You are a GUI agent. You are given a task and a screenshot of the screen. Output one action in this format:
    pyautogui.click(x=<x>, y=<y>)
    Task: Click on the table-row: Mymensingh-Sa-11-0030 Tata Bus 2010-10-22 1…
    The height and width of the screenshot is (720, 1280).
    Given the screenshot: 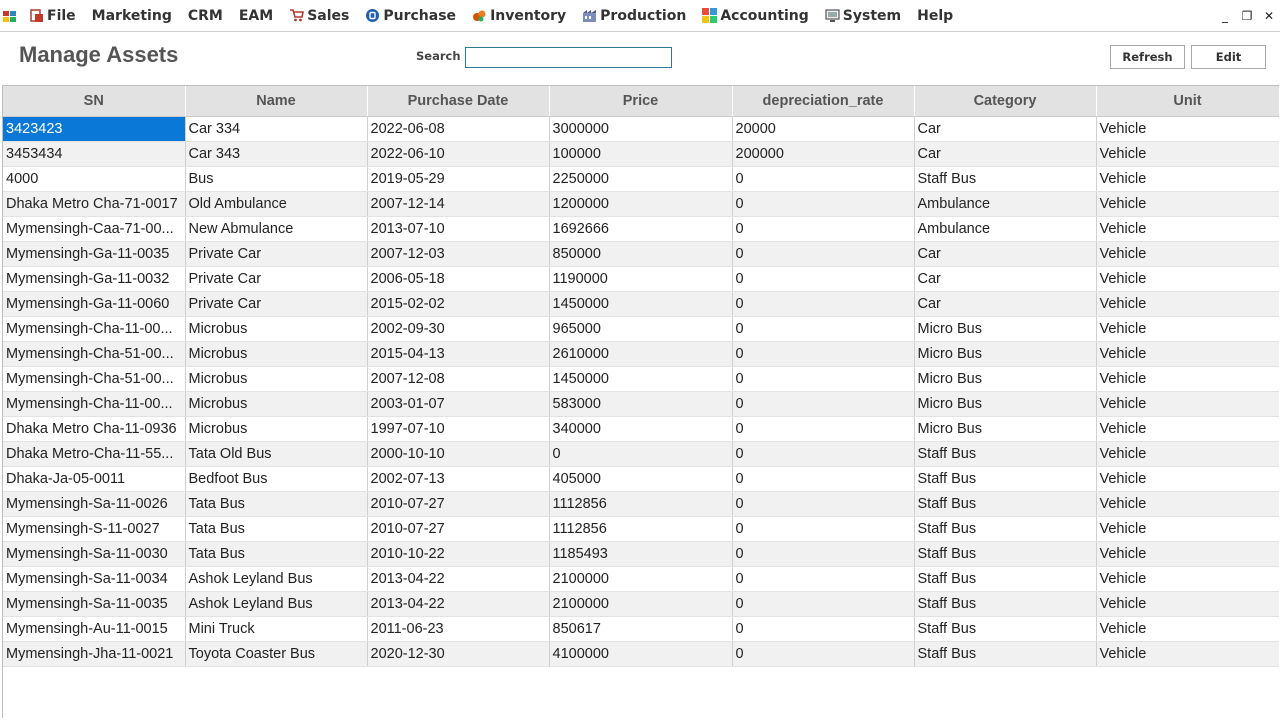 What is the action you would take?
    pyautogui.click(x=641, y=554)
    